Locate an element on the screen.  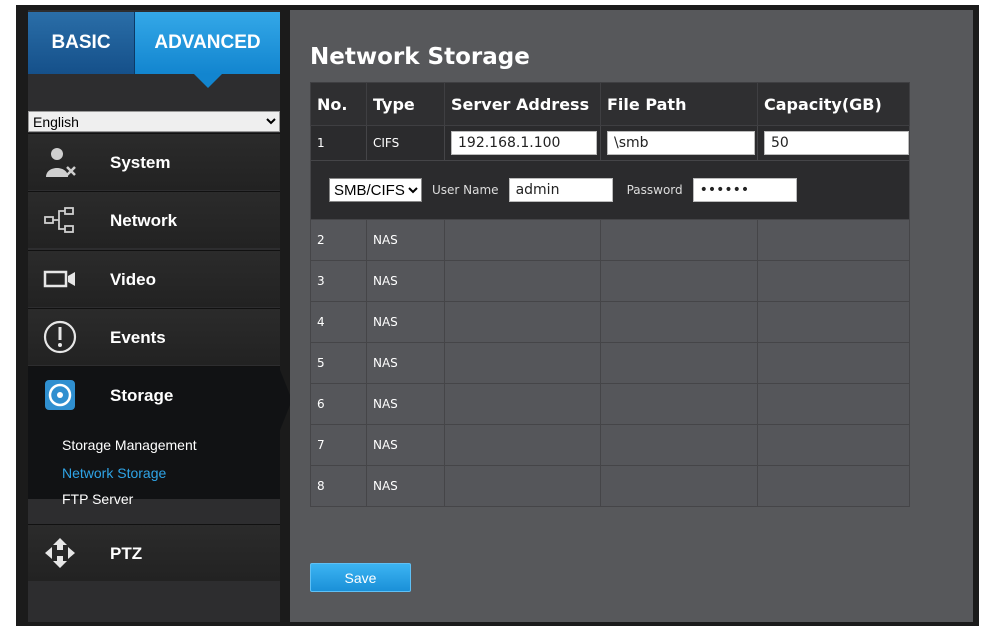
row-number: 5 is located at coordinates (338, 363).